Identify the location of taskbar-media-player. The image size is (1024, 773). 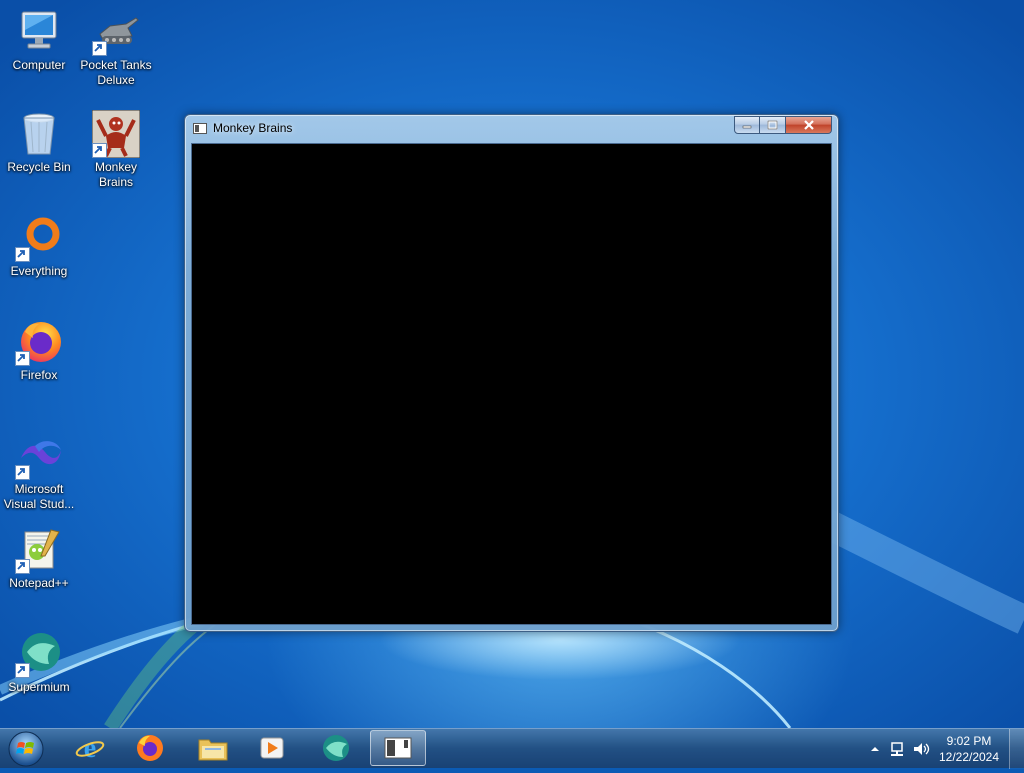
(272, 748).